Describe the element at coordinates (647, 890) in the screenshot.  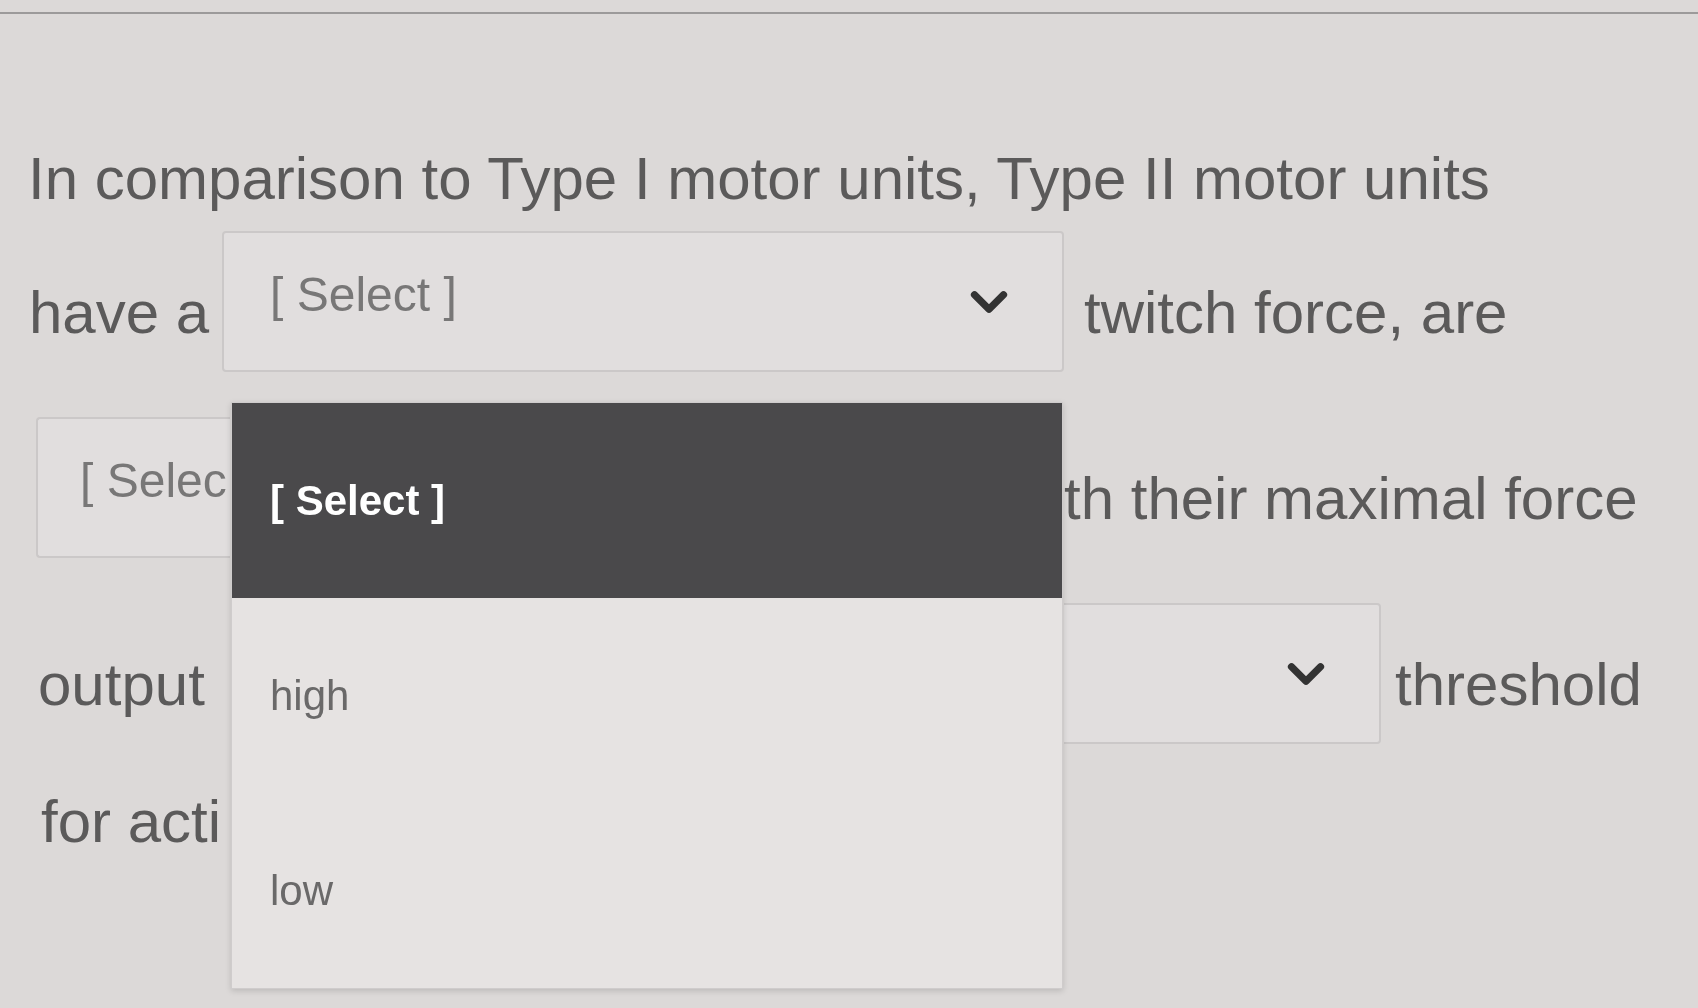
I see `dropdown-option: low` at that location.